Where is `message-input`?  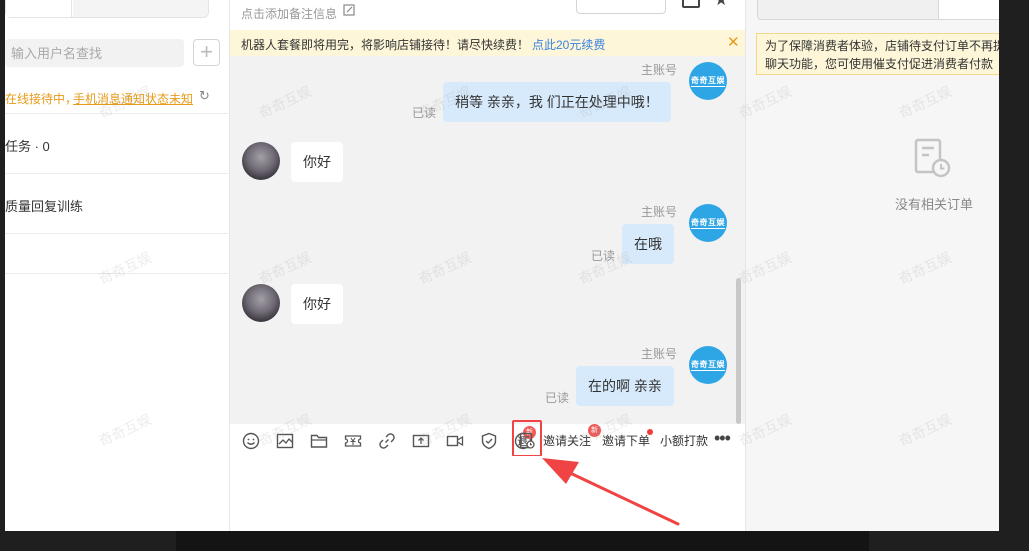 message-input is located at coordinates (487, 493).